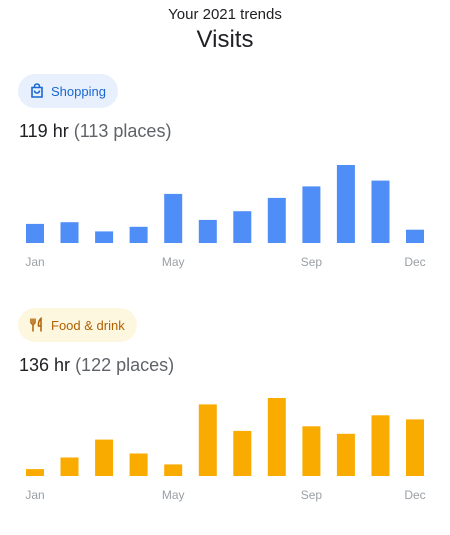  What do you see at coordinates (37, 91) in the screenshot?
I see `shopping-bag-icon` at bounding box center [37, 91].